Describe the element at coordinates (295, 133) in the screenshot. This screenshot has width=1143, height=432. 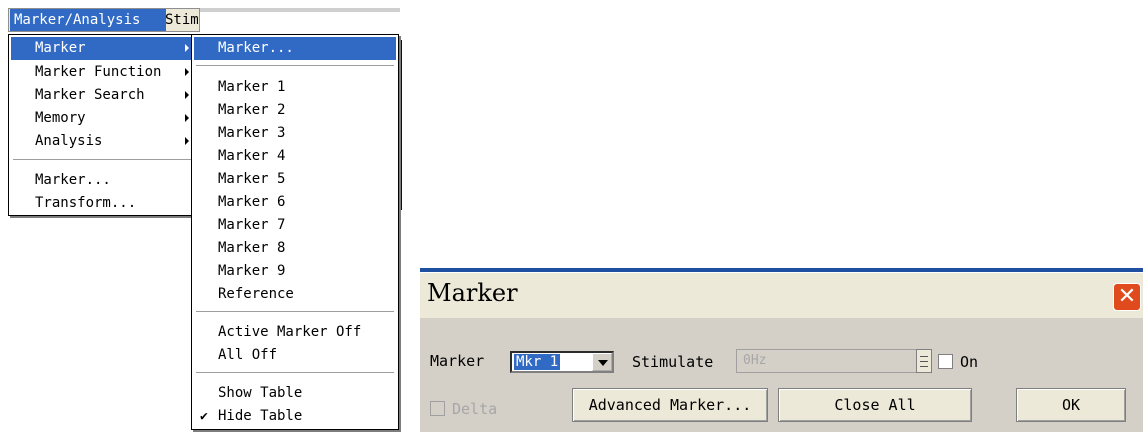
I see `submenu-item-marker-3: Marker 3` at that location.